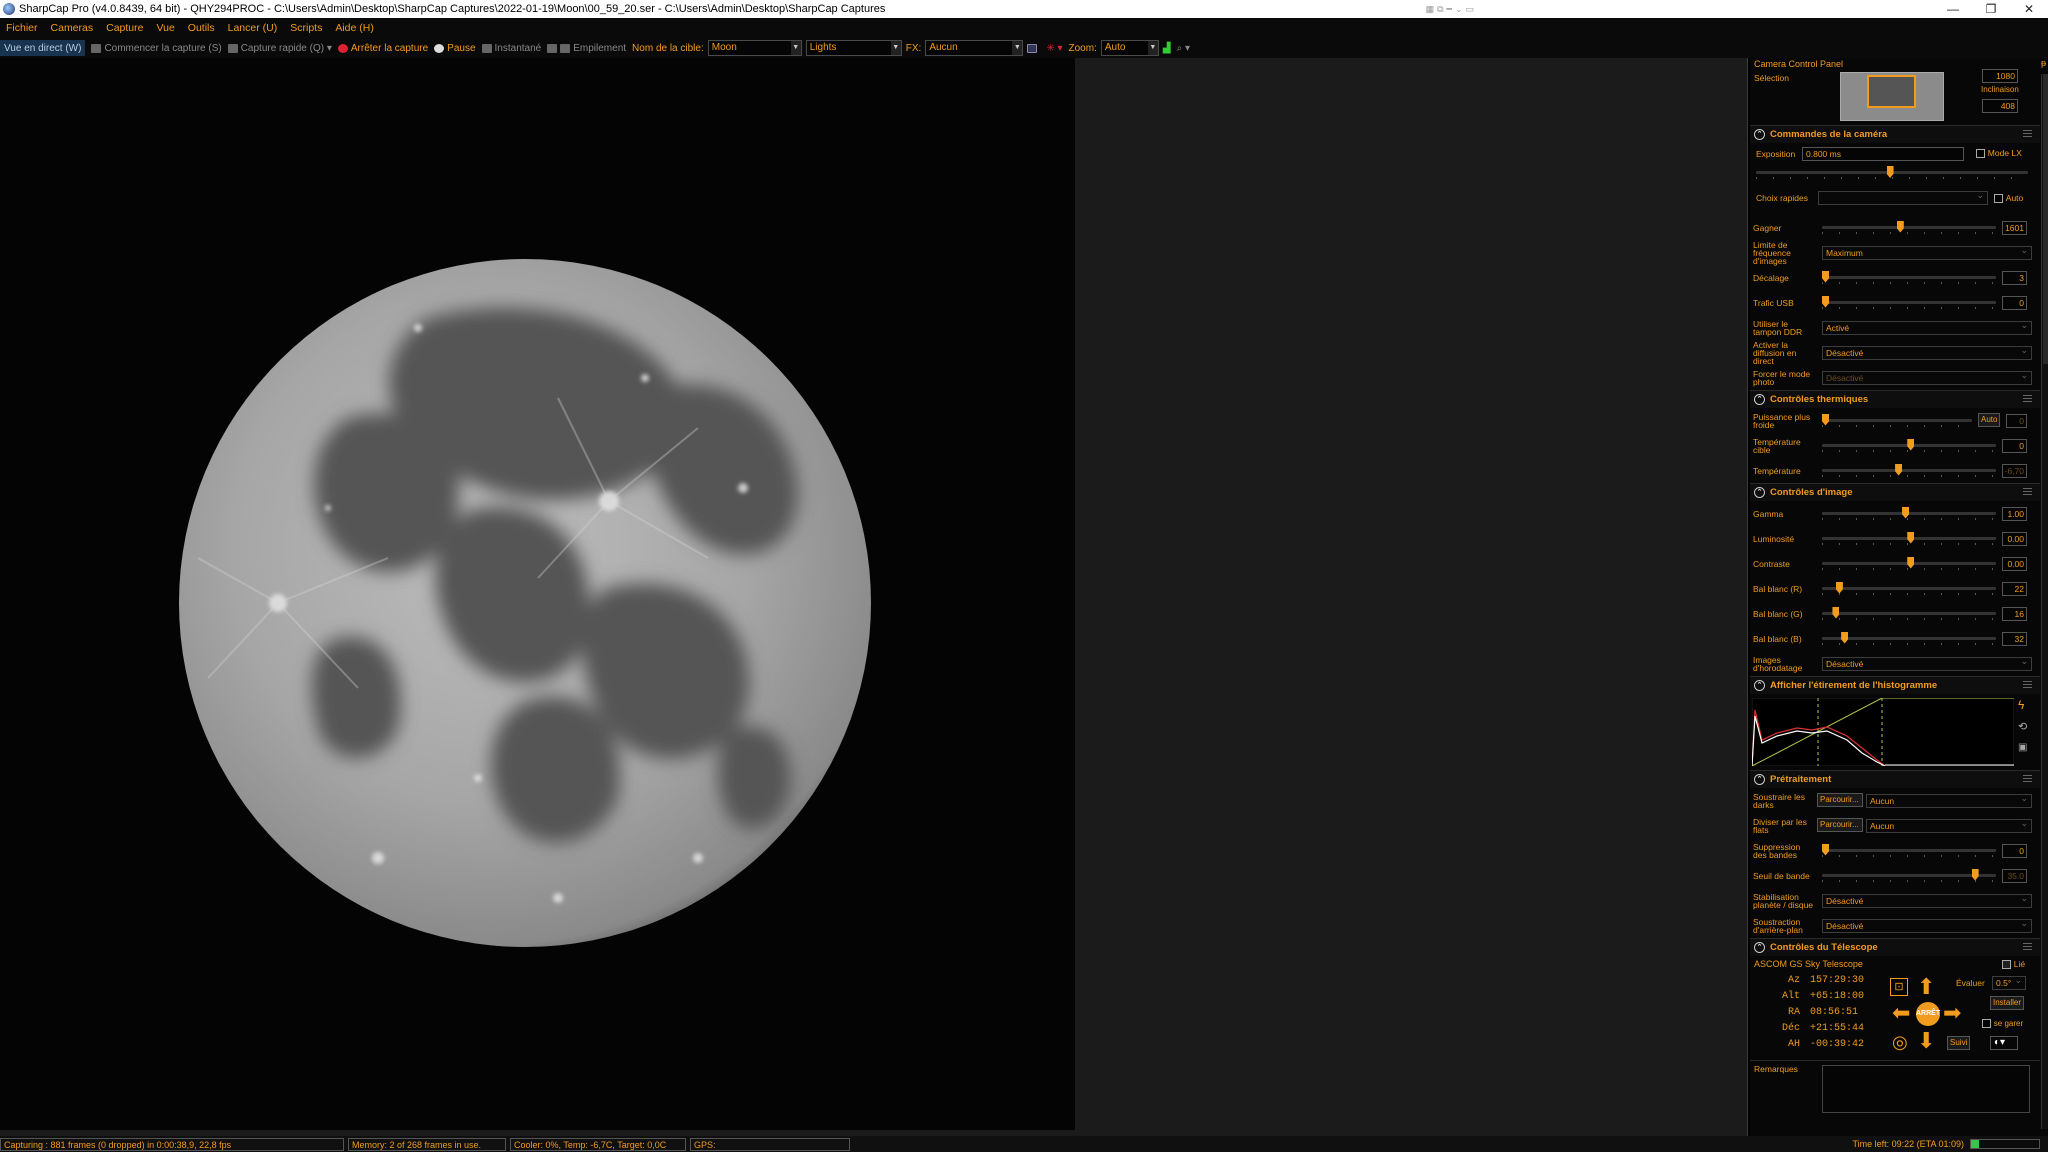  I want to click on slew-rate-dropdown: 0.5°, so click(2009, 982).